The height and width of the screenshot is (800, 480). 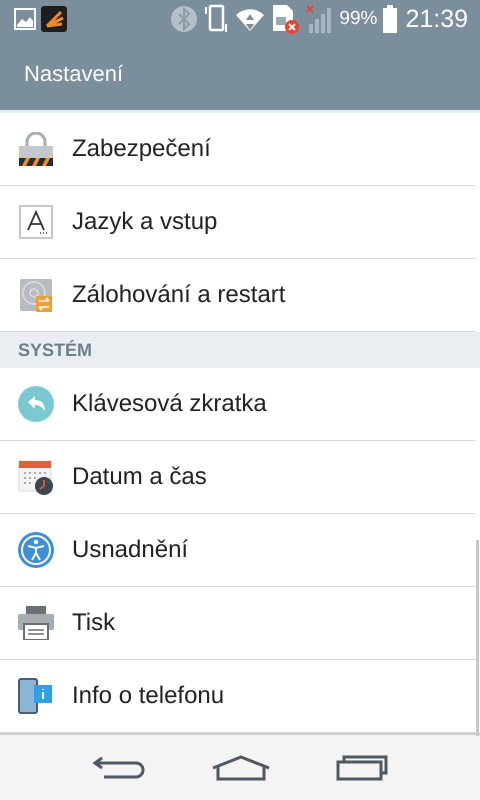 I want to click on settings-item: Datum a čas, so click(x=238, y=477).